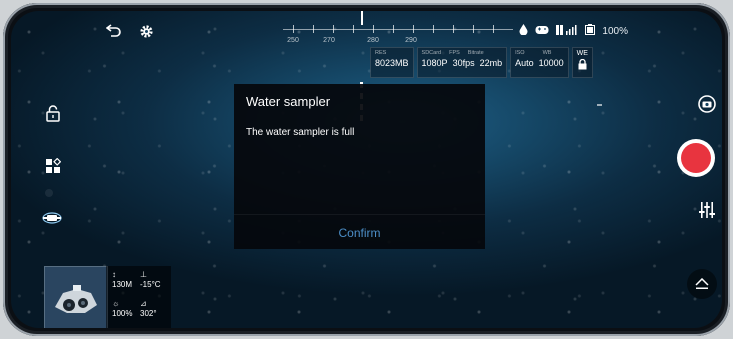 This screenshot has height=339, width=733. I want to click on exposure-lock-box: WE, so click(582, 62).